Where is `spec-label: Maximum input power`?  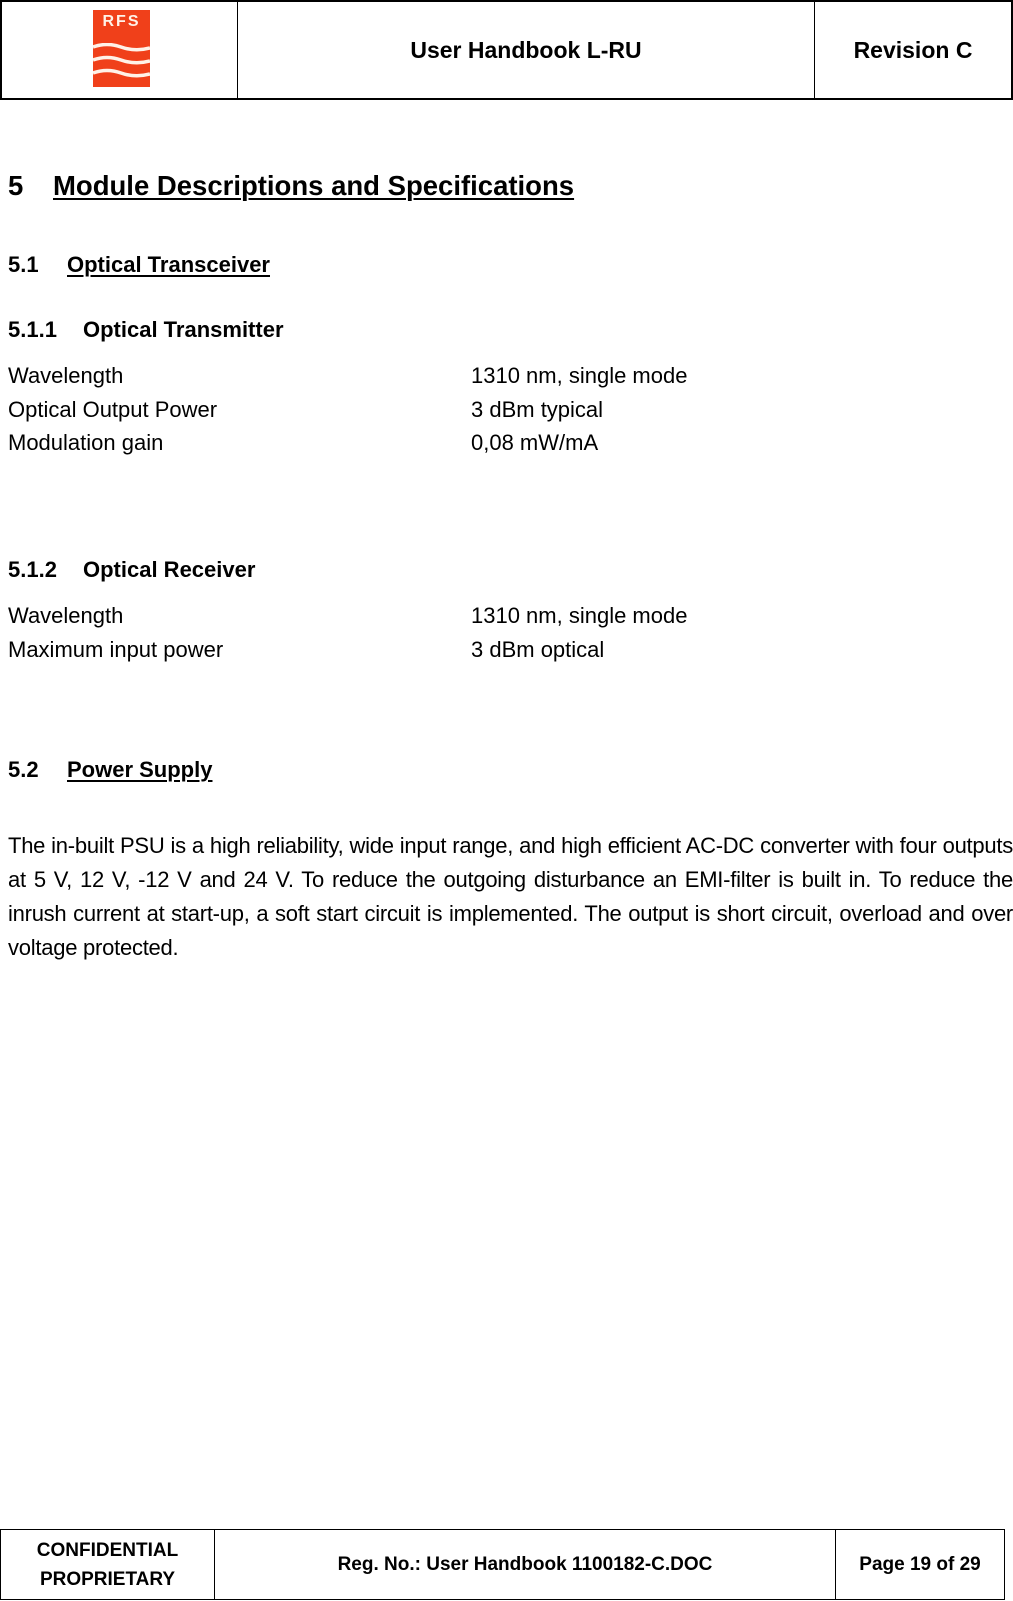 spec-label: Maximum input power is located at coordinates (116, 649).